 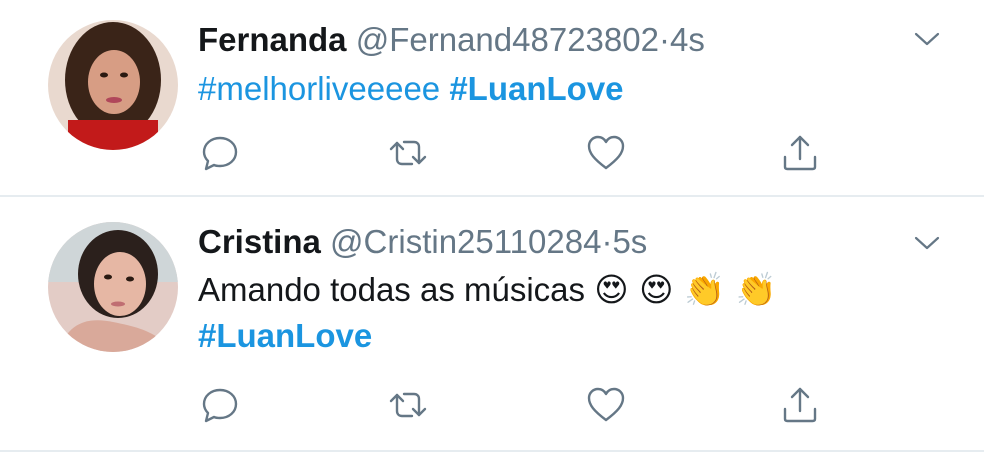 What do you see at coordinates (465, 241) in the screenshot?
I see `user-handle: @Cristin25110284` at bounding box center [465, 241].